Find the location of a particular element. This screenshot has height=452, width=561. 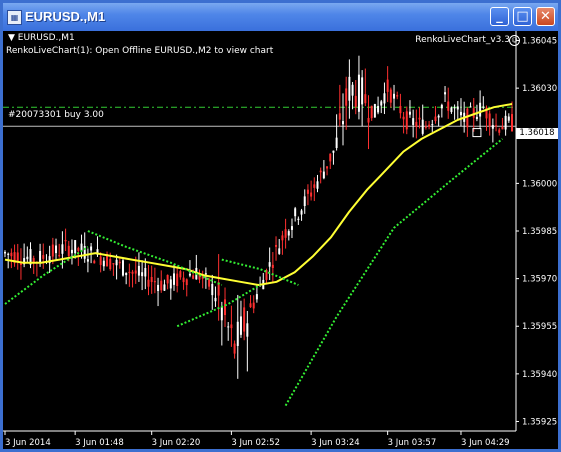

time-tick-label: 3 Jun 01:48 is located at coordinates (99, 443).